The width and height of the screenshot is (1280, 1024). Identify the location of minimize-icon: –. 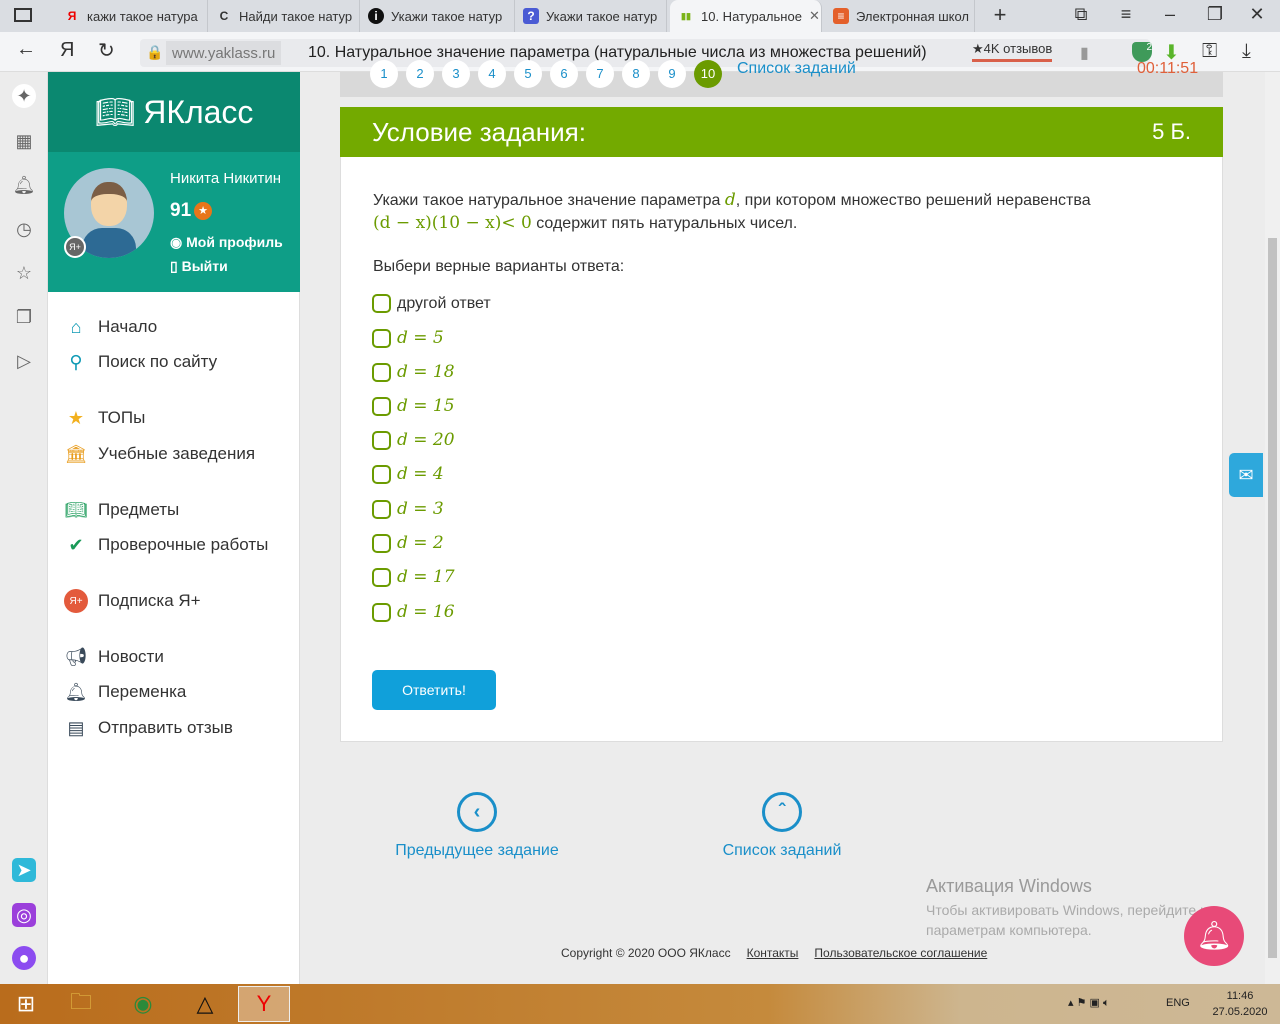
(1170, 14).